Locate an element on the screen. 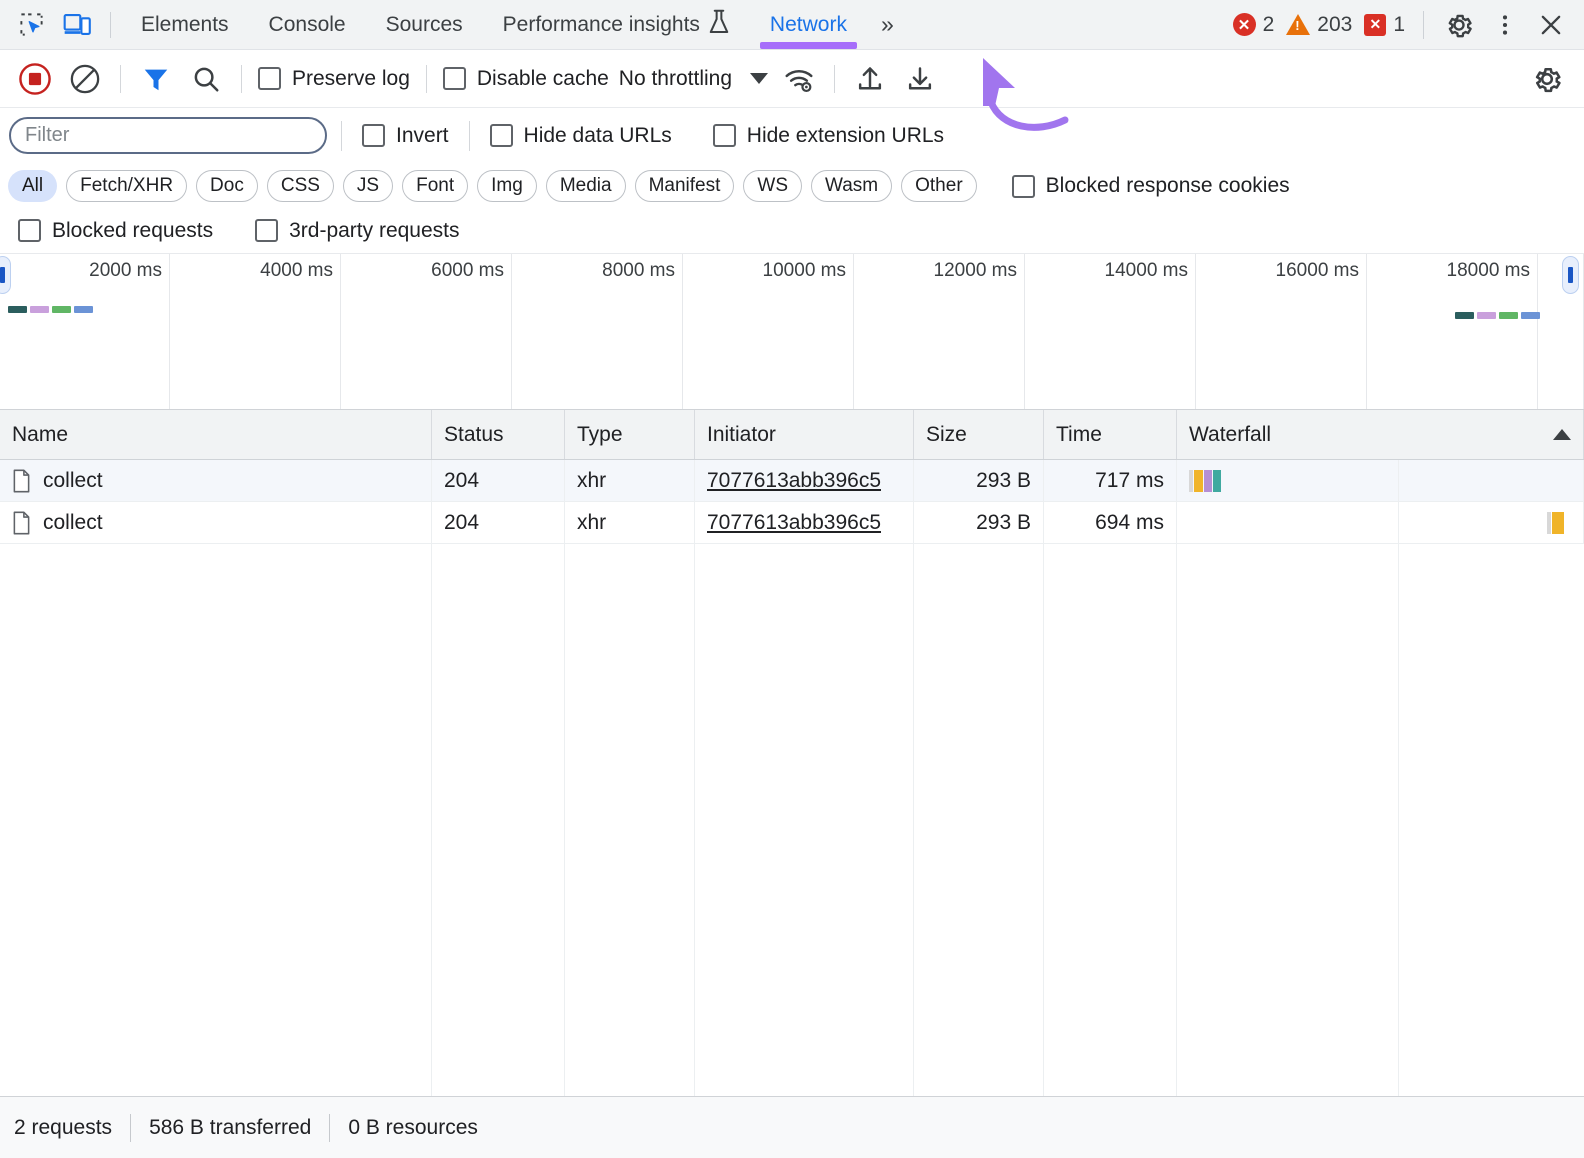 Image resolution: width=1584 pixels, height=1158 pixels. column-header-size: Size is located at coordinates (979, 434).